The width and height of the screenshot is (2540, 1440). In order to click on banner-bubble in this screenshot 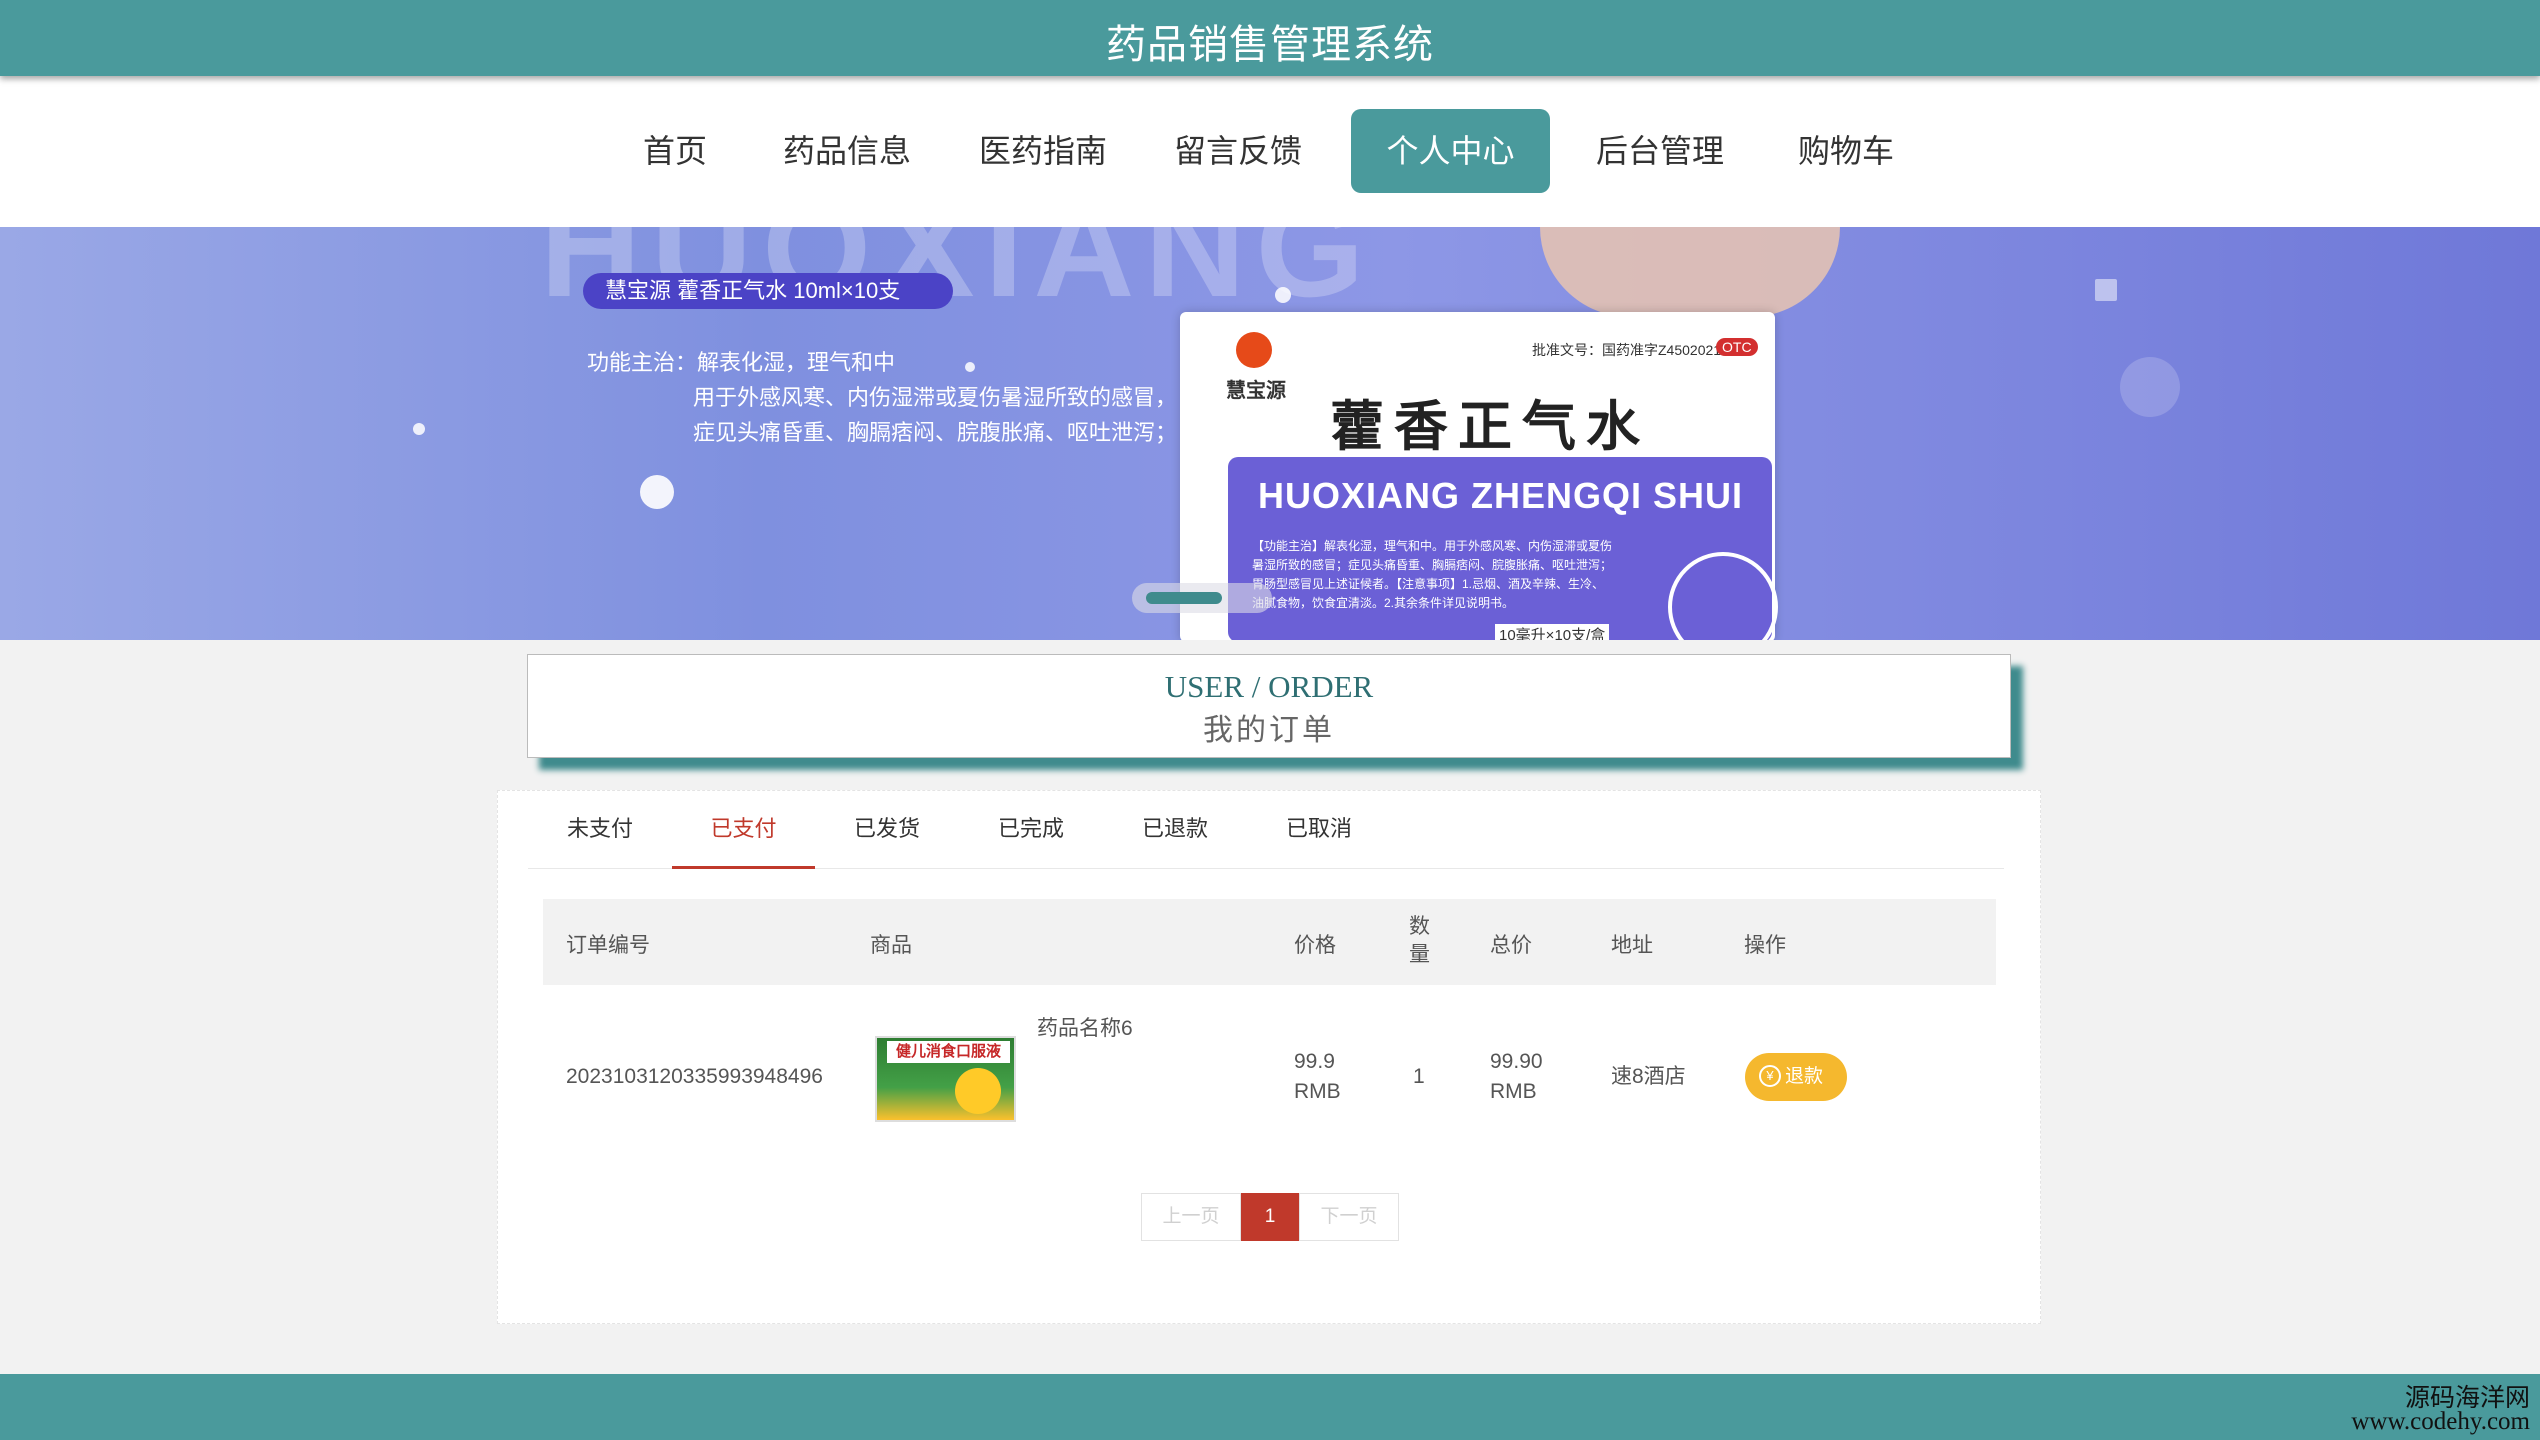, I will do `click(2150, 387)`.